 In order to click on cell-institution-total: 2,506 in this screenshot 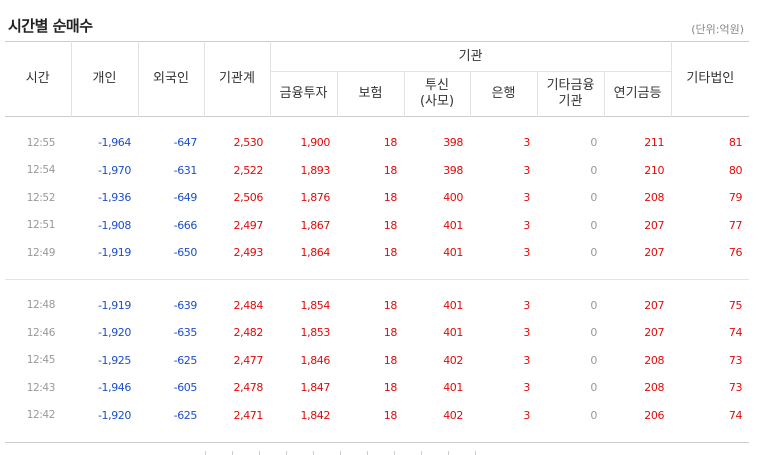, I will do `click(248, 198)`.